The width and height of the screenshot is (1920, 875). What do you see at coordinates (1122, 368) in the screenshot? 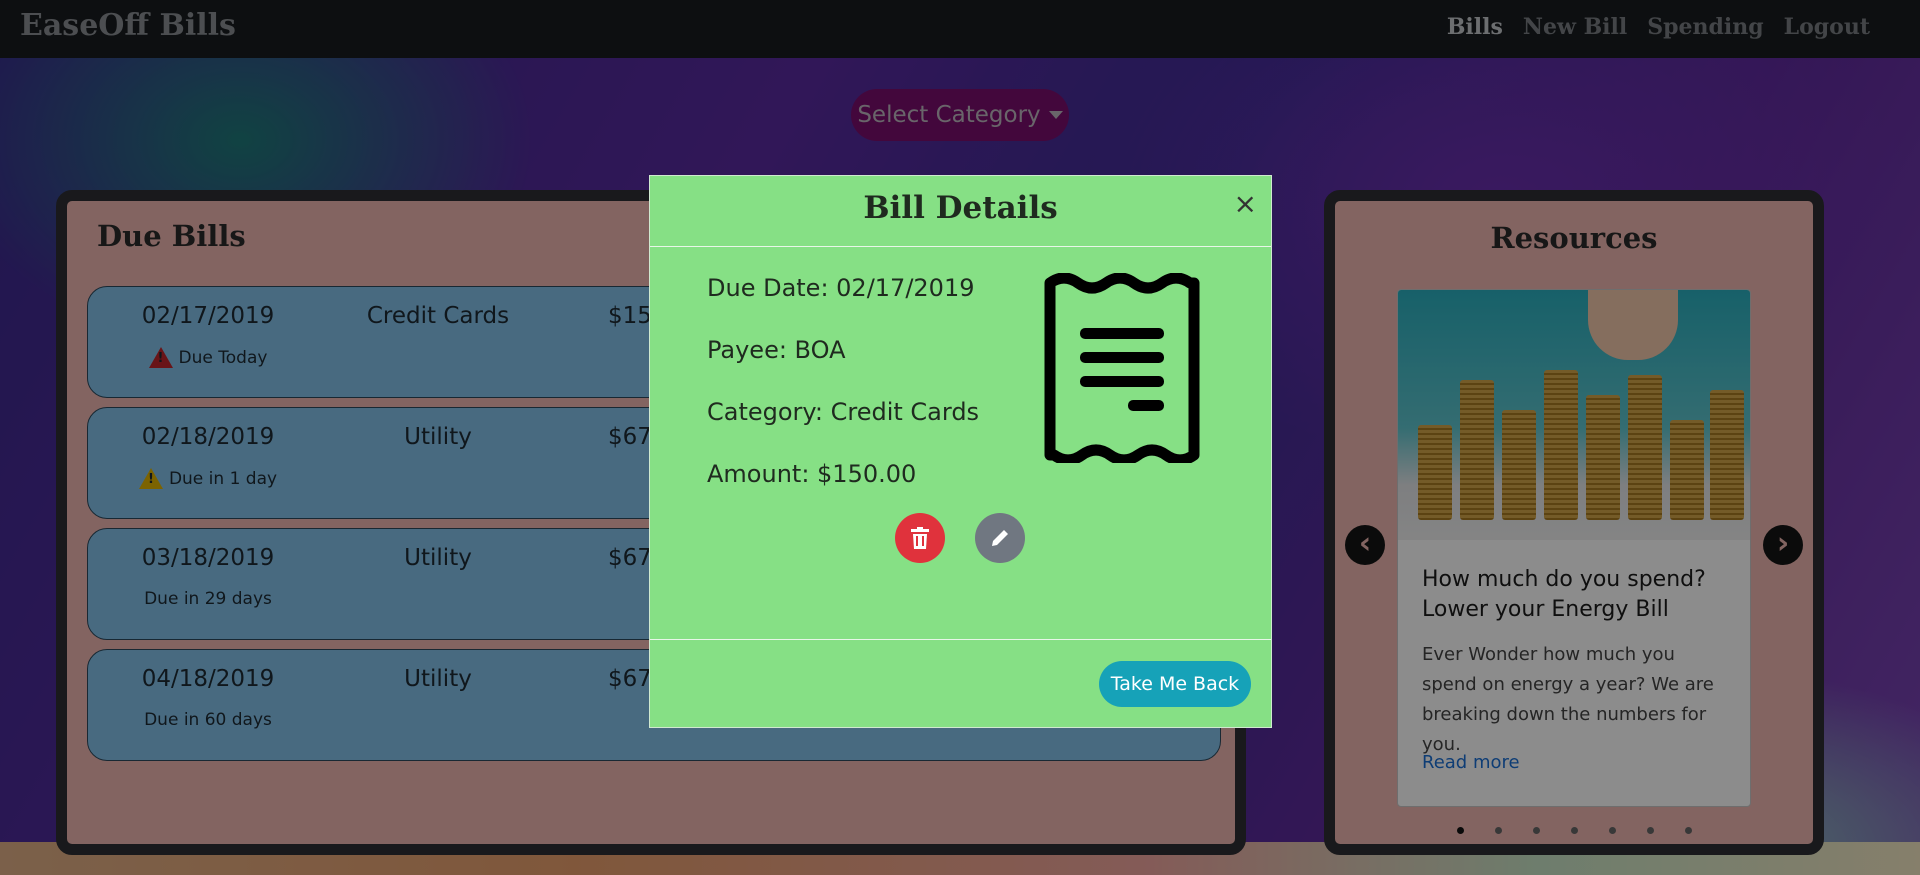
I see `receipt-icon` at bounding box center [1122, 368].